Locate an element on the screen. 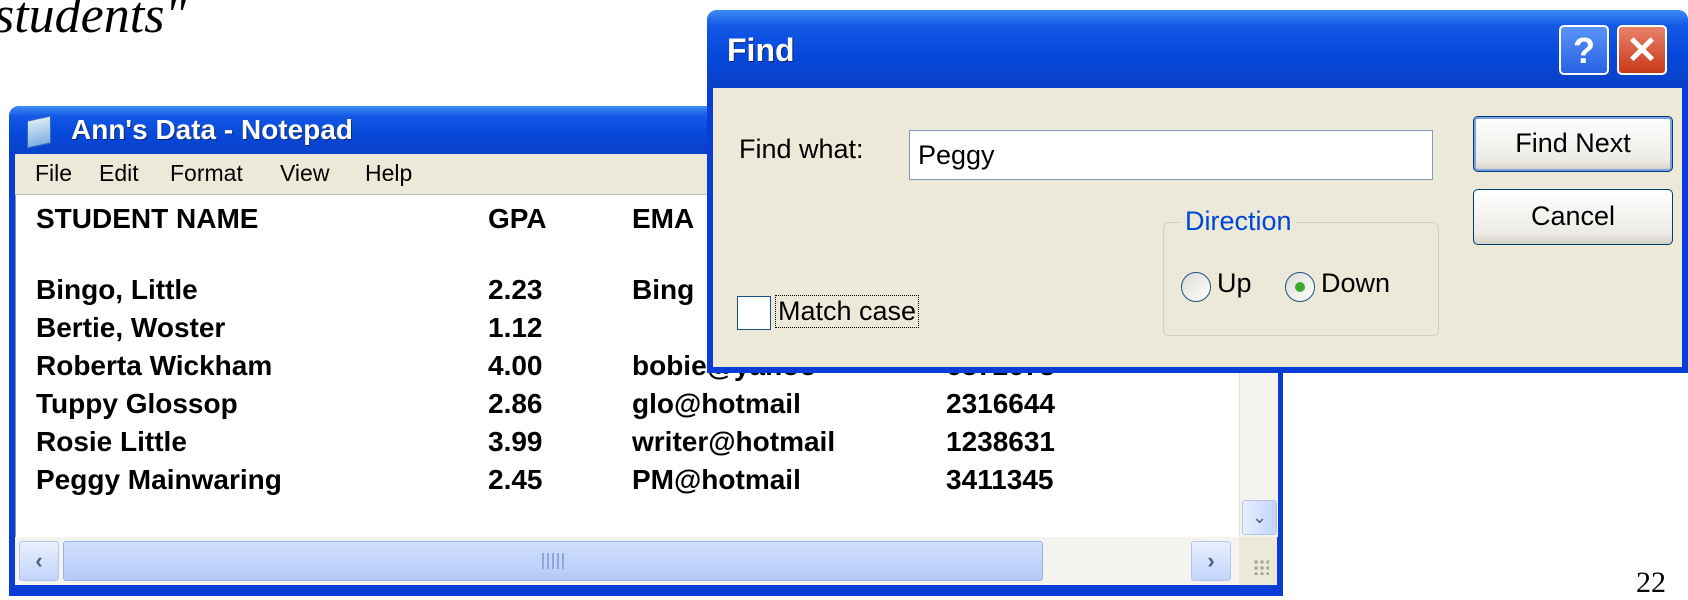 Image resolution: width=1688 pixels, height=600 pixels. table-cell-gpa: 2.45 is located at coordinates (515, 479).